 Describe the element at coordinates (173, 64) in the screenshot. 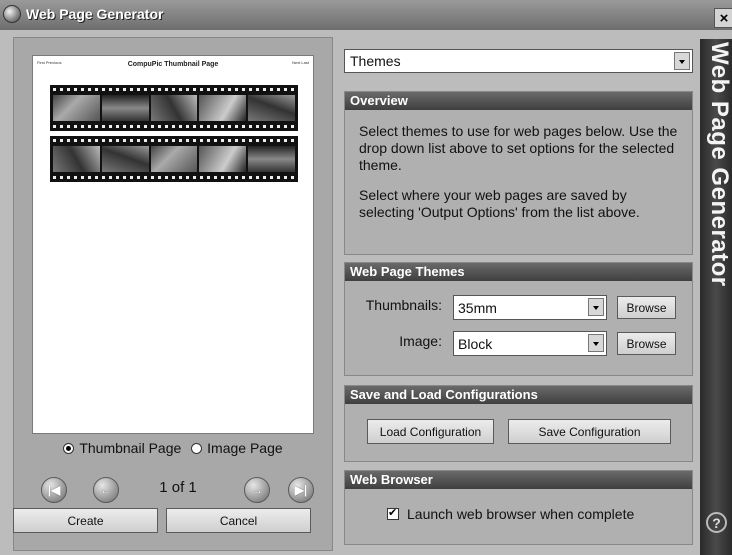

I see `preview-title: CompuPic Thumbnail Page` at that location.